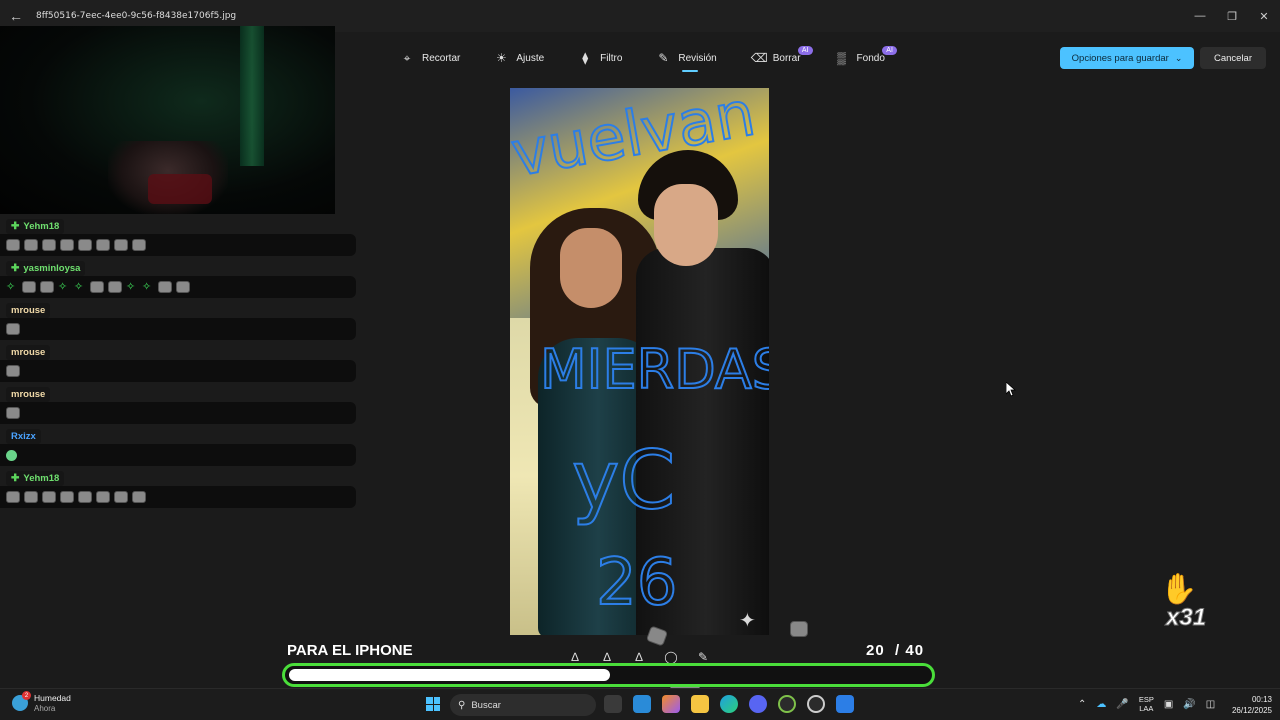 This screenshot has height=720, width=1280. I want to click on tool-filter: ⧫ Filtro, so click(600, 58).